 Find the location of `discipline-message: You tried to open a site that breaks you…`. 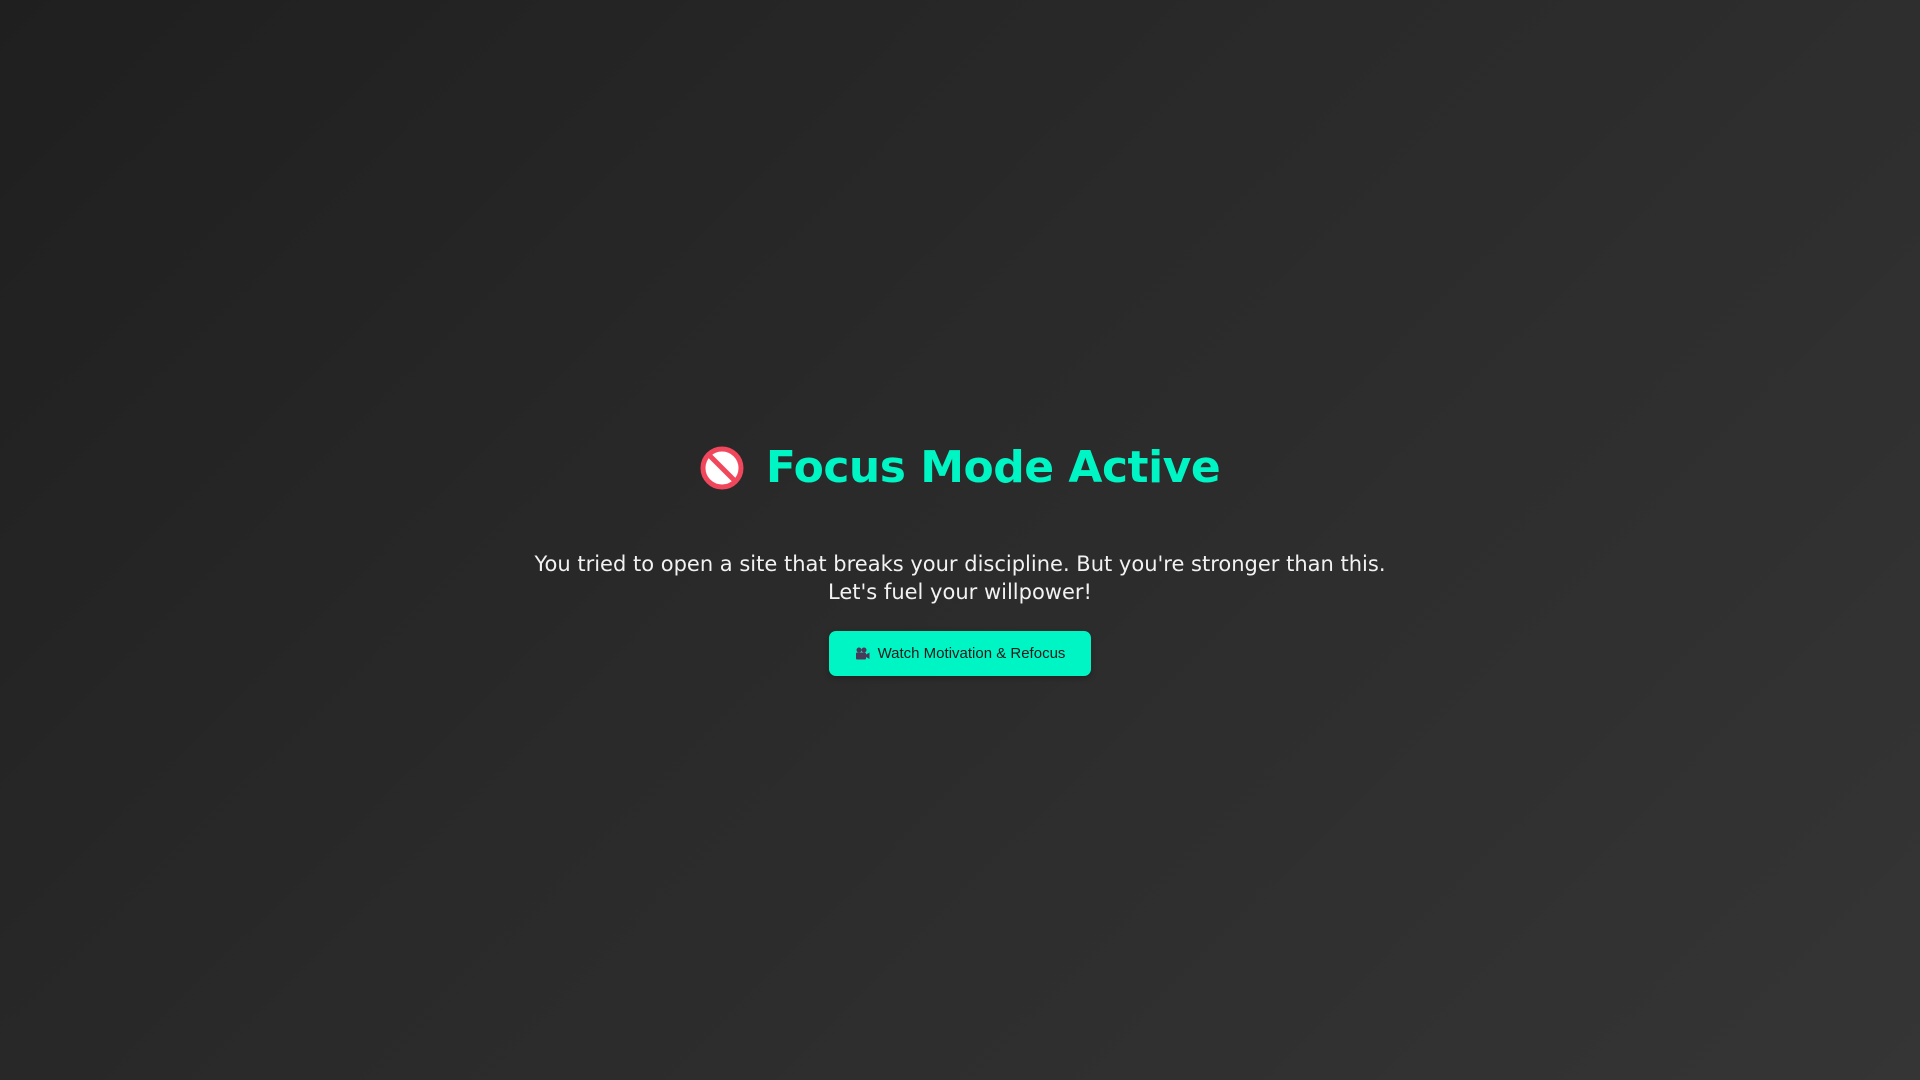

discipline-message: You tried to open a site that breaks you… is located at coordinates (960, 578).